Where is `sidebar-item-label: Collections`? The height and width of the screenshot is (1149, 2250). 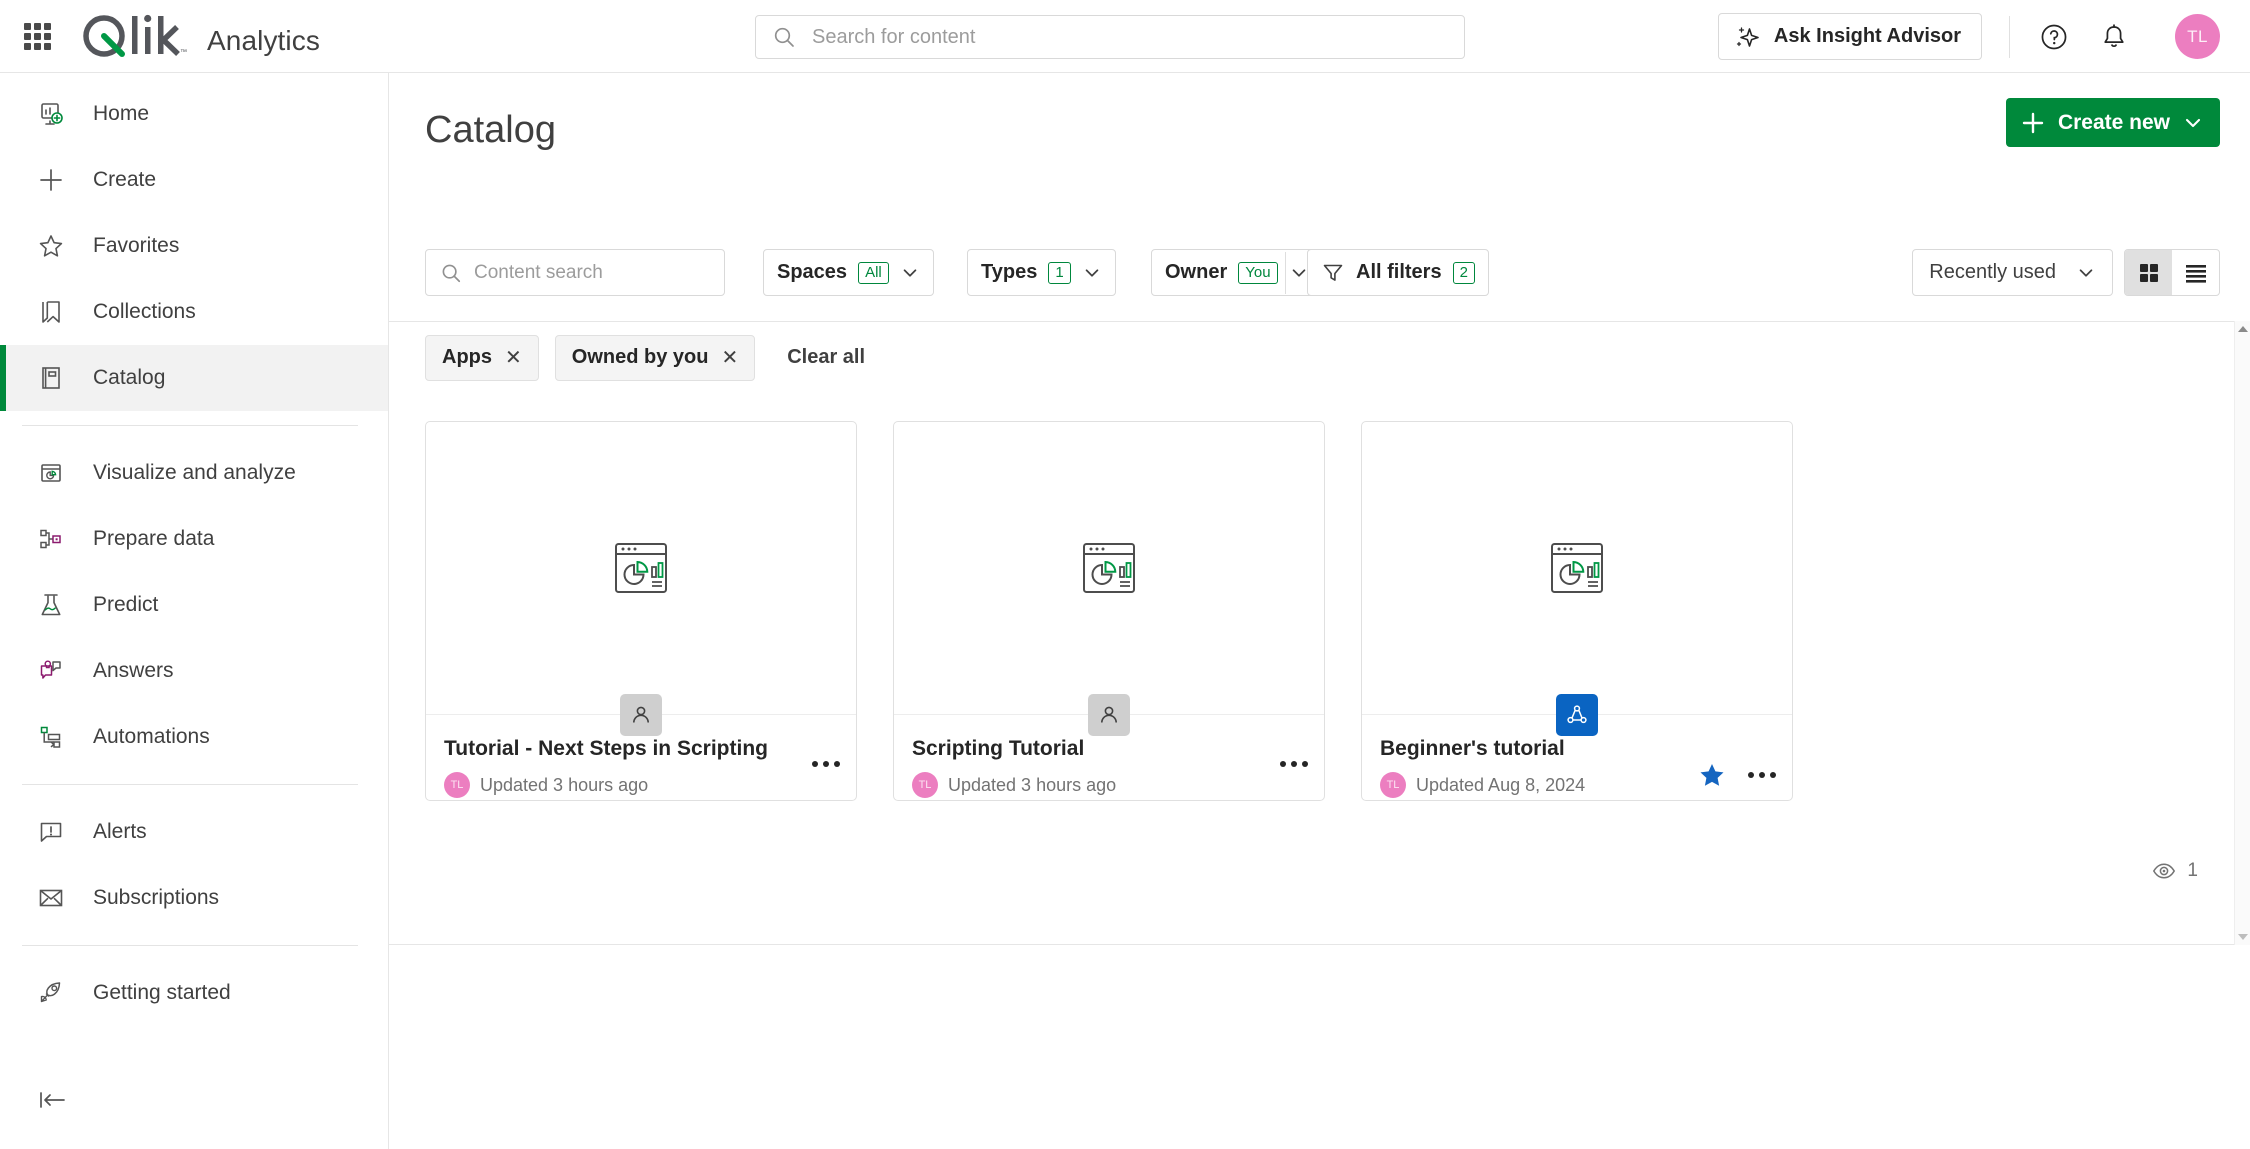 sidebar-item-label: Collections is located at coordinates (144, 311).